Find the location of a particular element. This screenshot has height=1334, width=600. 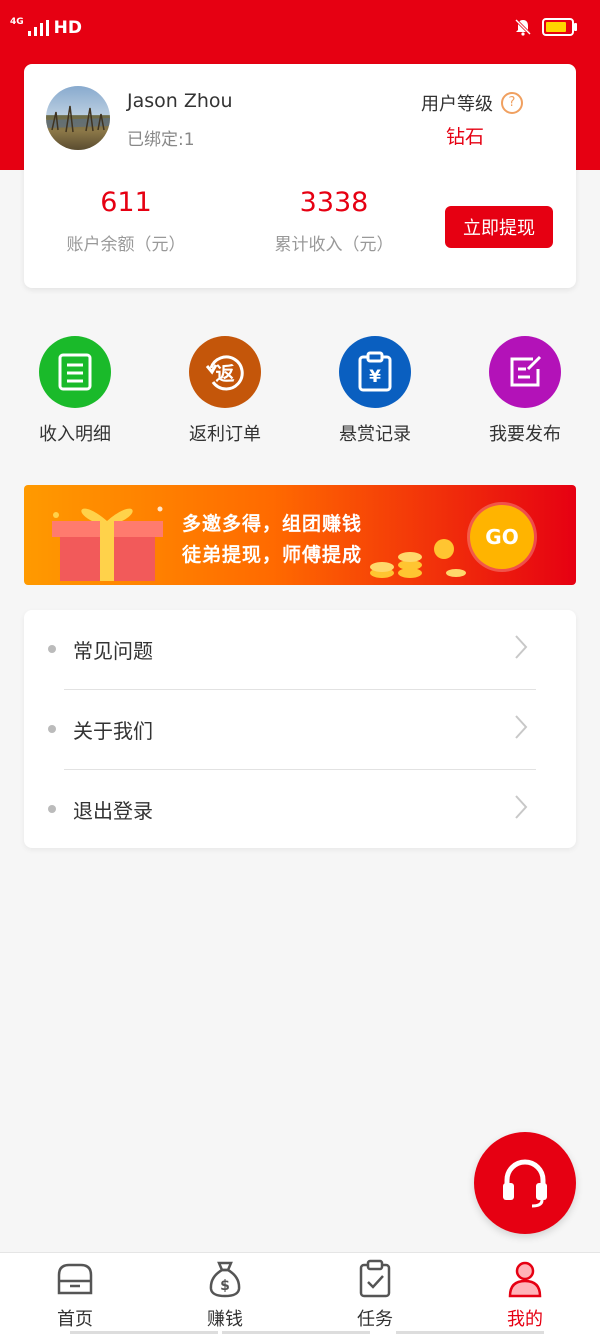

banner-title: 多邀多得，组团赚钱 is located at coordinates (272, 524).